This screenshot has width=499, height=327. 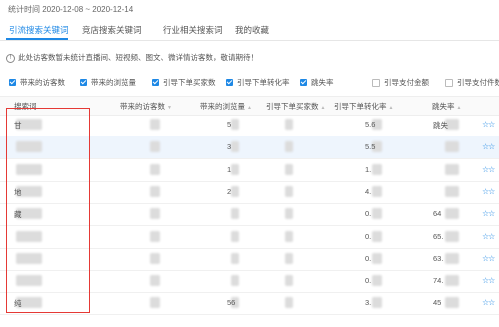 I want to click on metric-label: 引导支付件数, so click(x=478, y=82).